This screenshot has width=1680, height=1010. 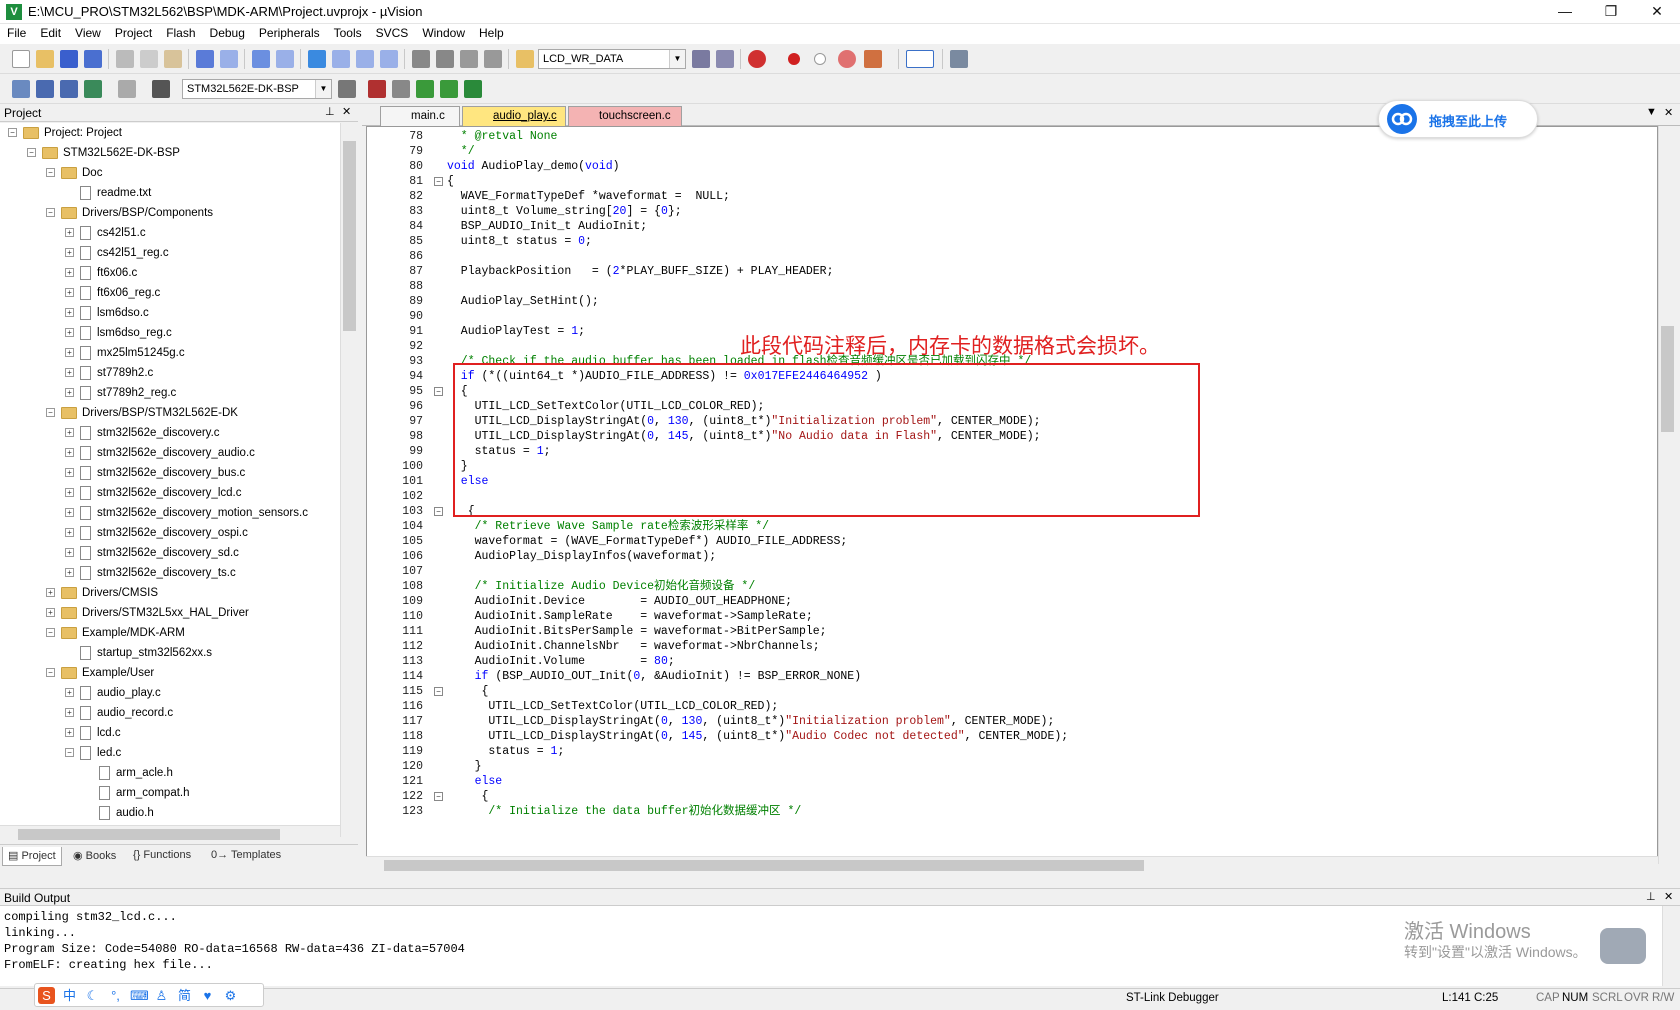 I want to click on pin-icon: ⊥, so click(x=330, y=111).